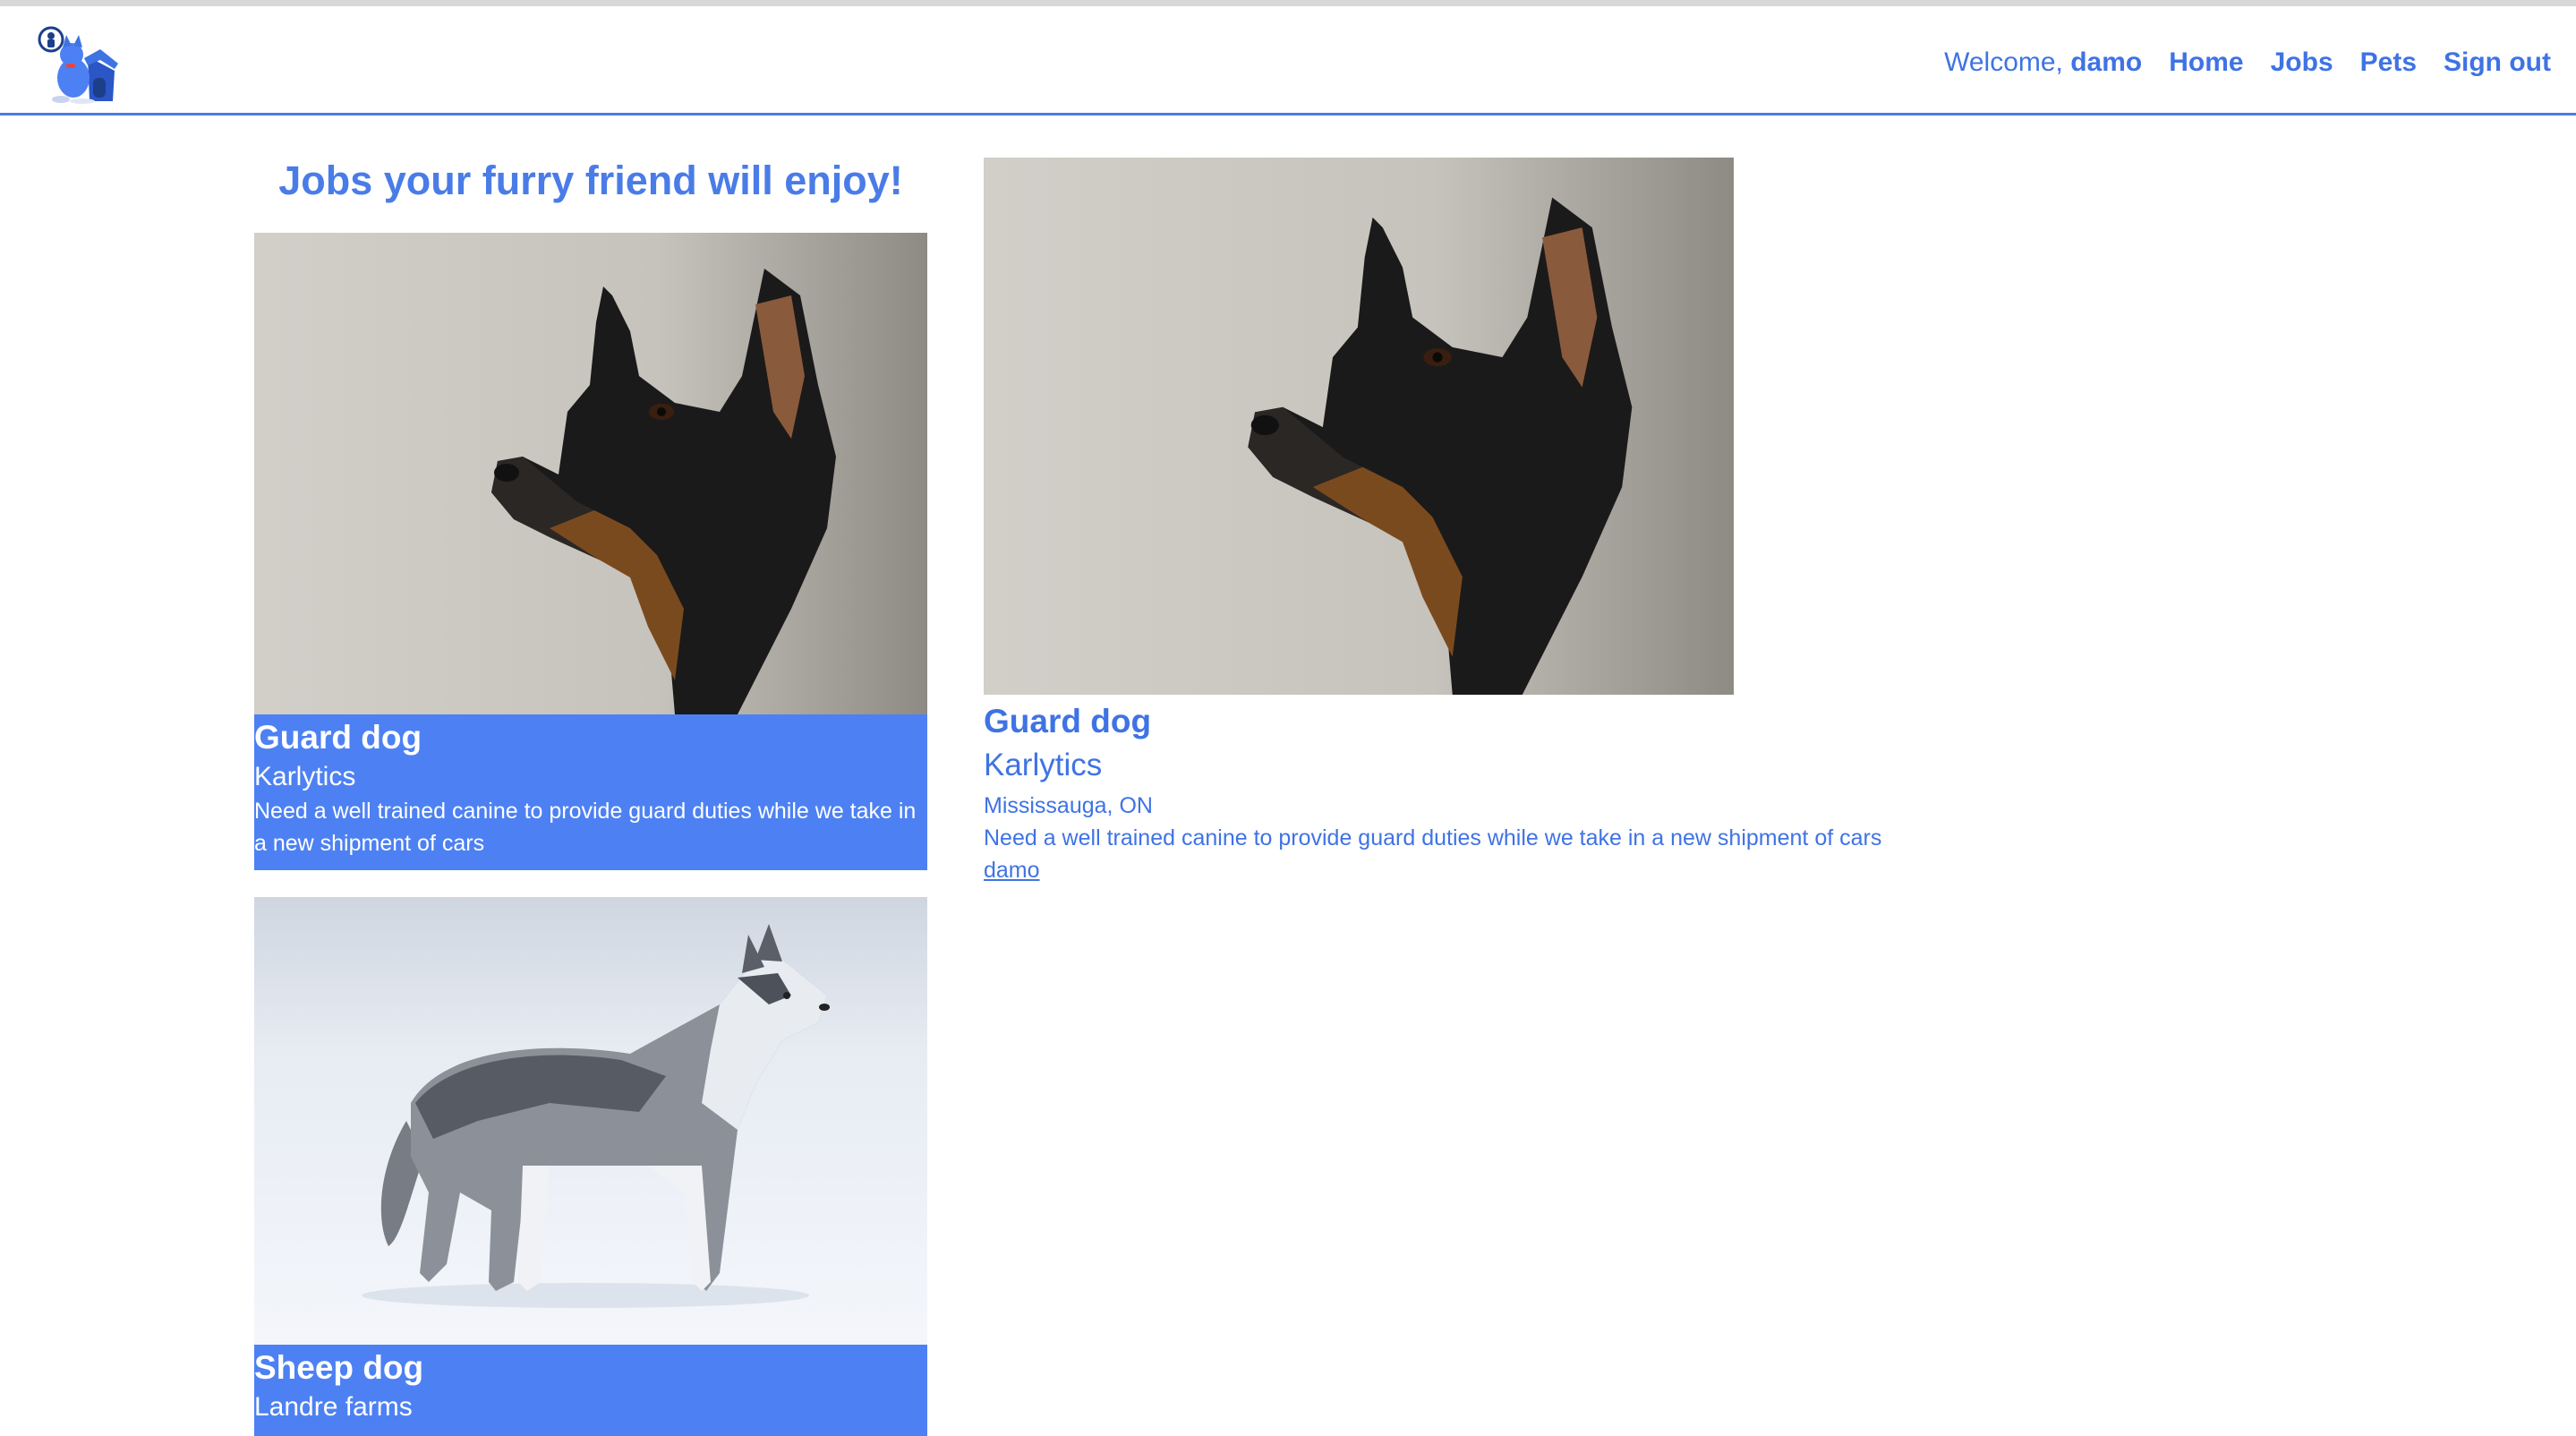  Describe the element at coordinates (2247, 62) in the screenshot. I see `nav-links: Welcome, damo Home Jobs Pets Sign out` at that location.